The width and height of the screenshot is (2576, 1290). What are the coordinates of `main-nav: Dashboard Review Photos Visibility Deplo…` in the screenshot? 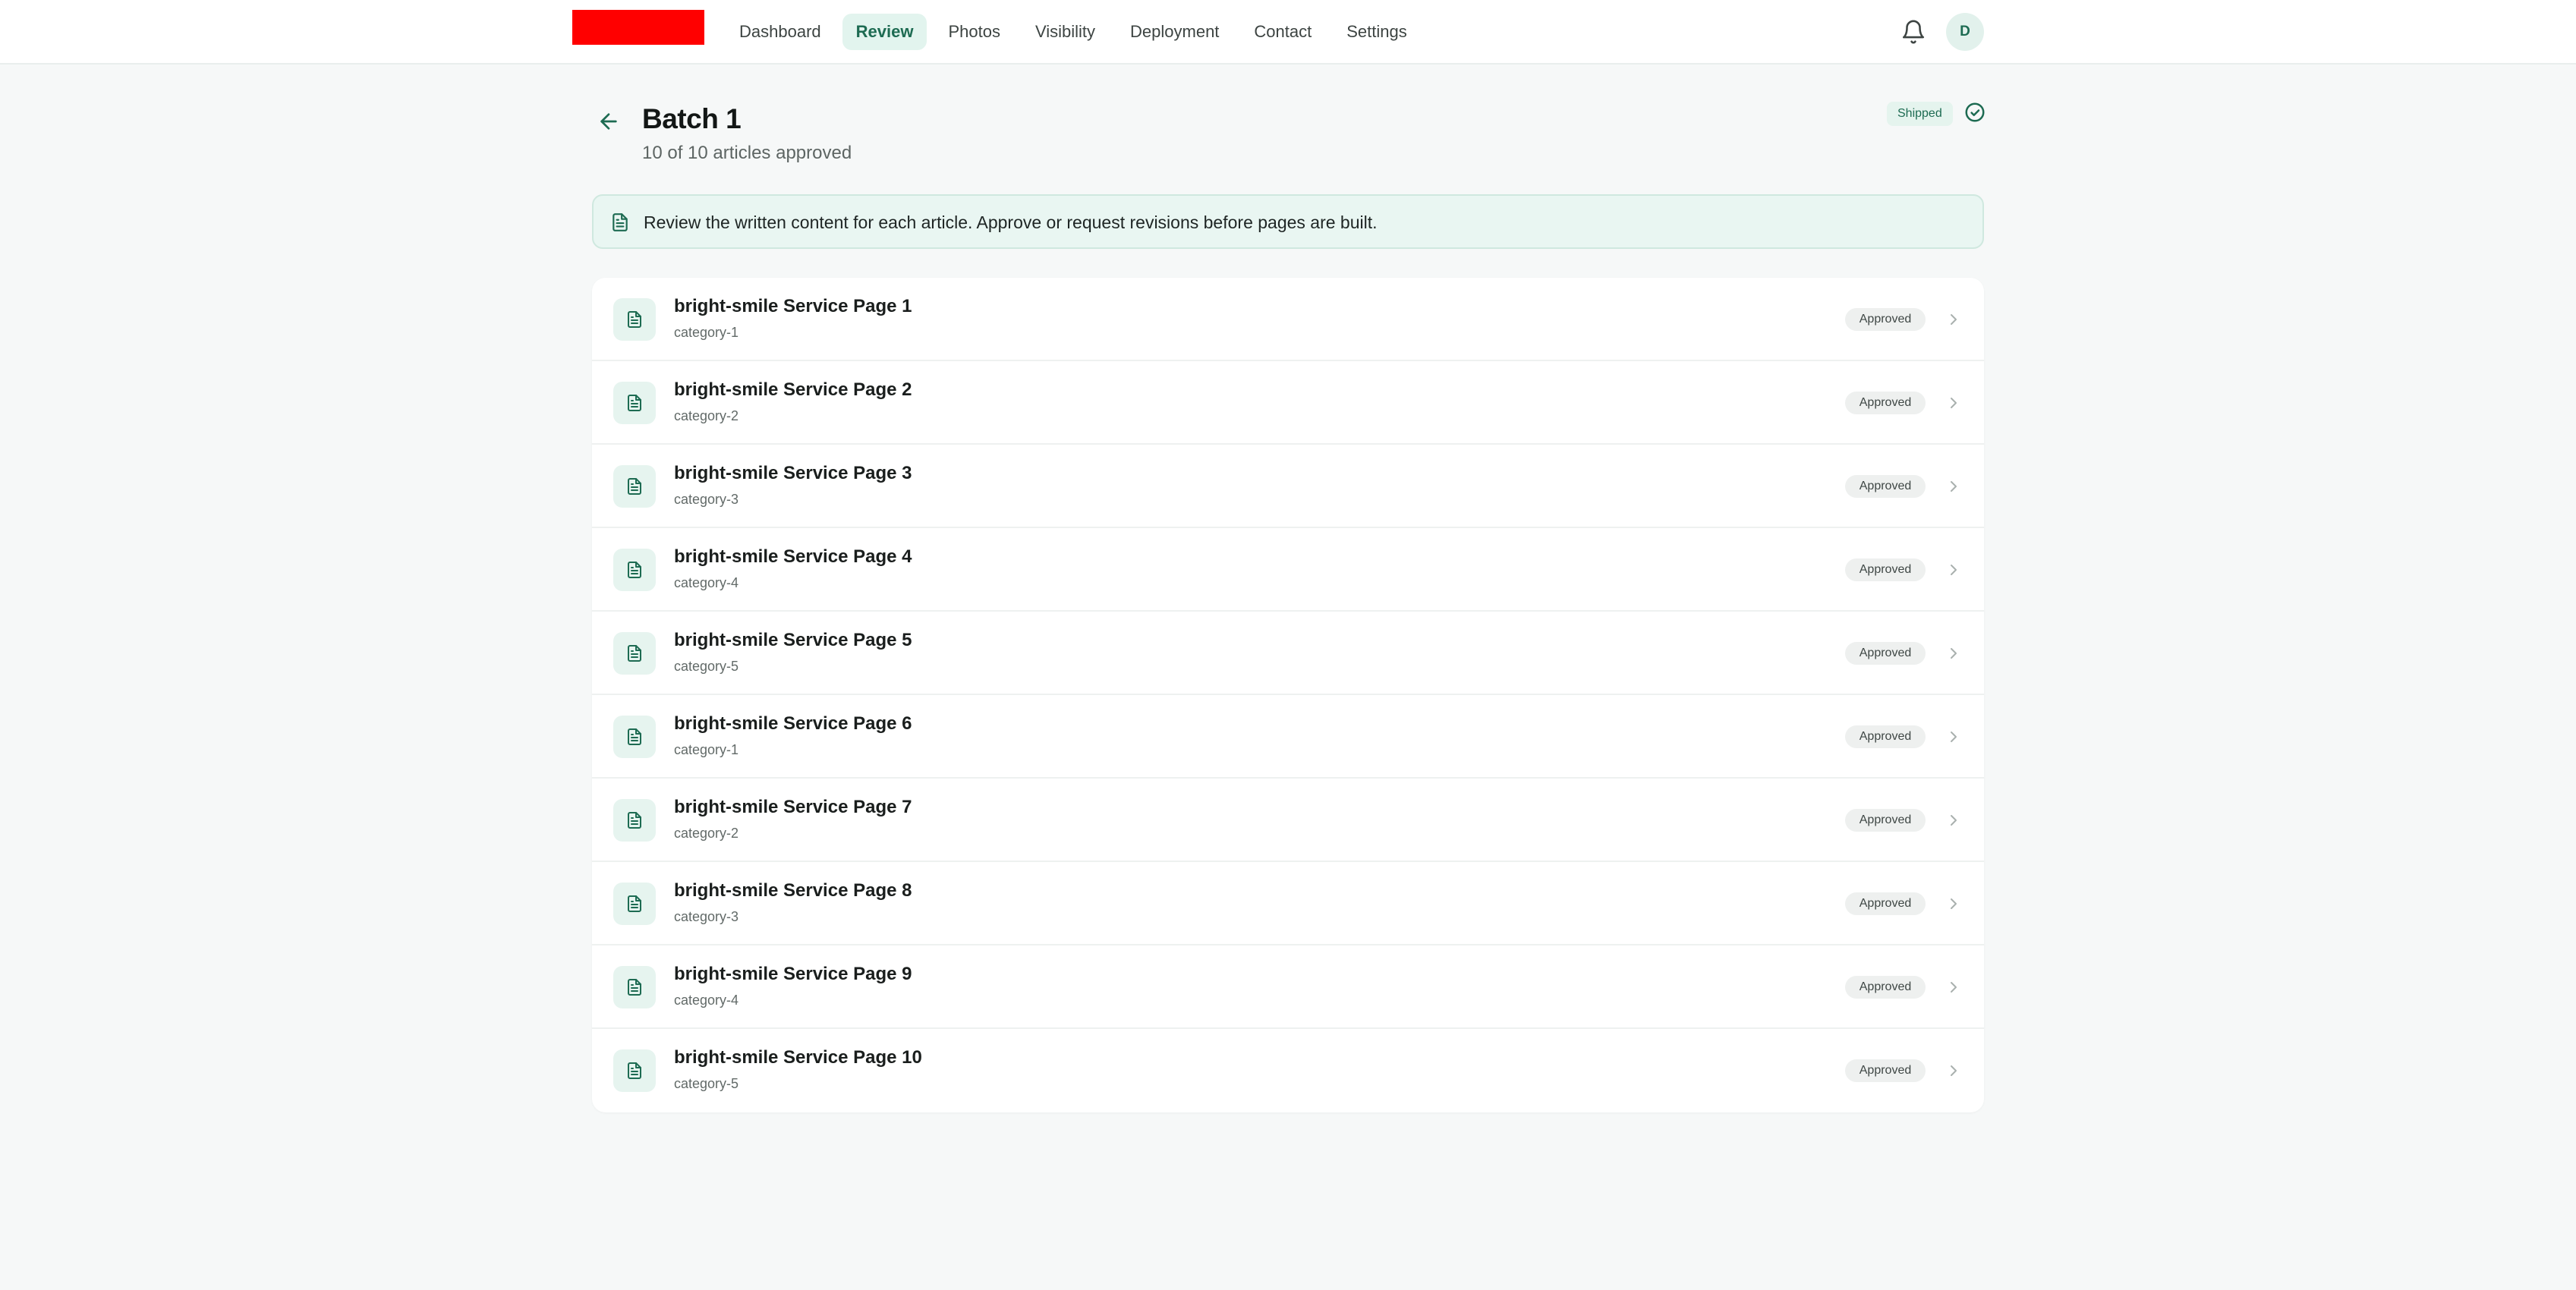 It's located at (1073, 32).